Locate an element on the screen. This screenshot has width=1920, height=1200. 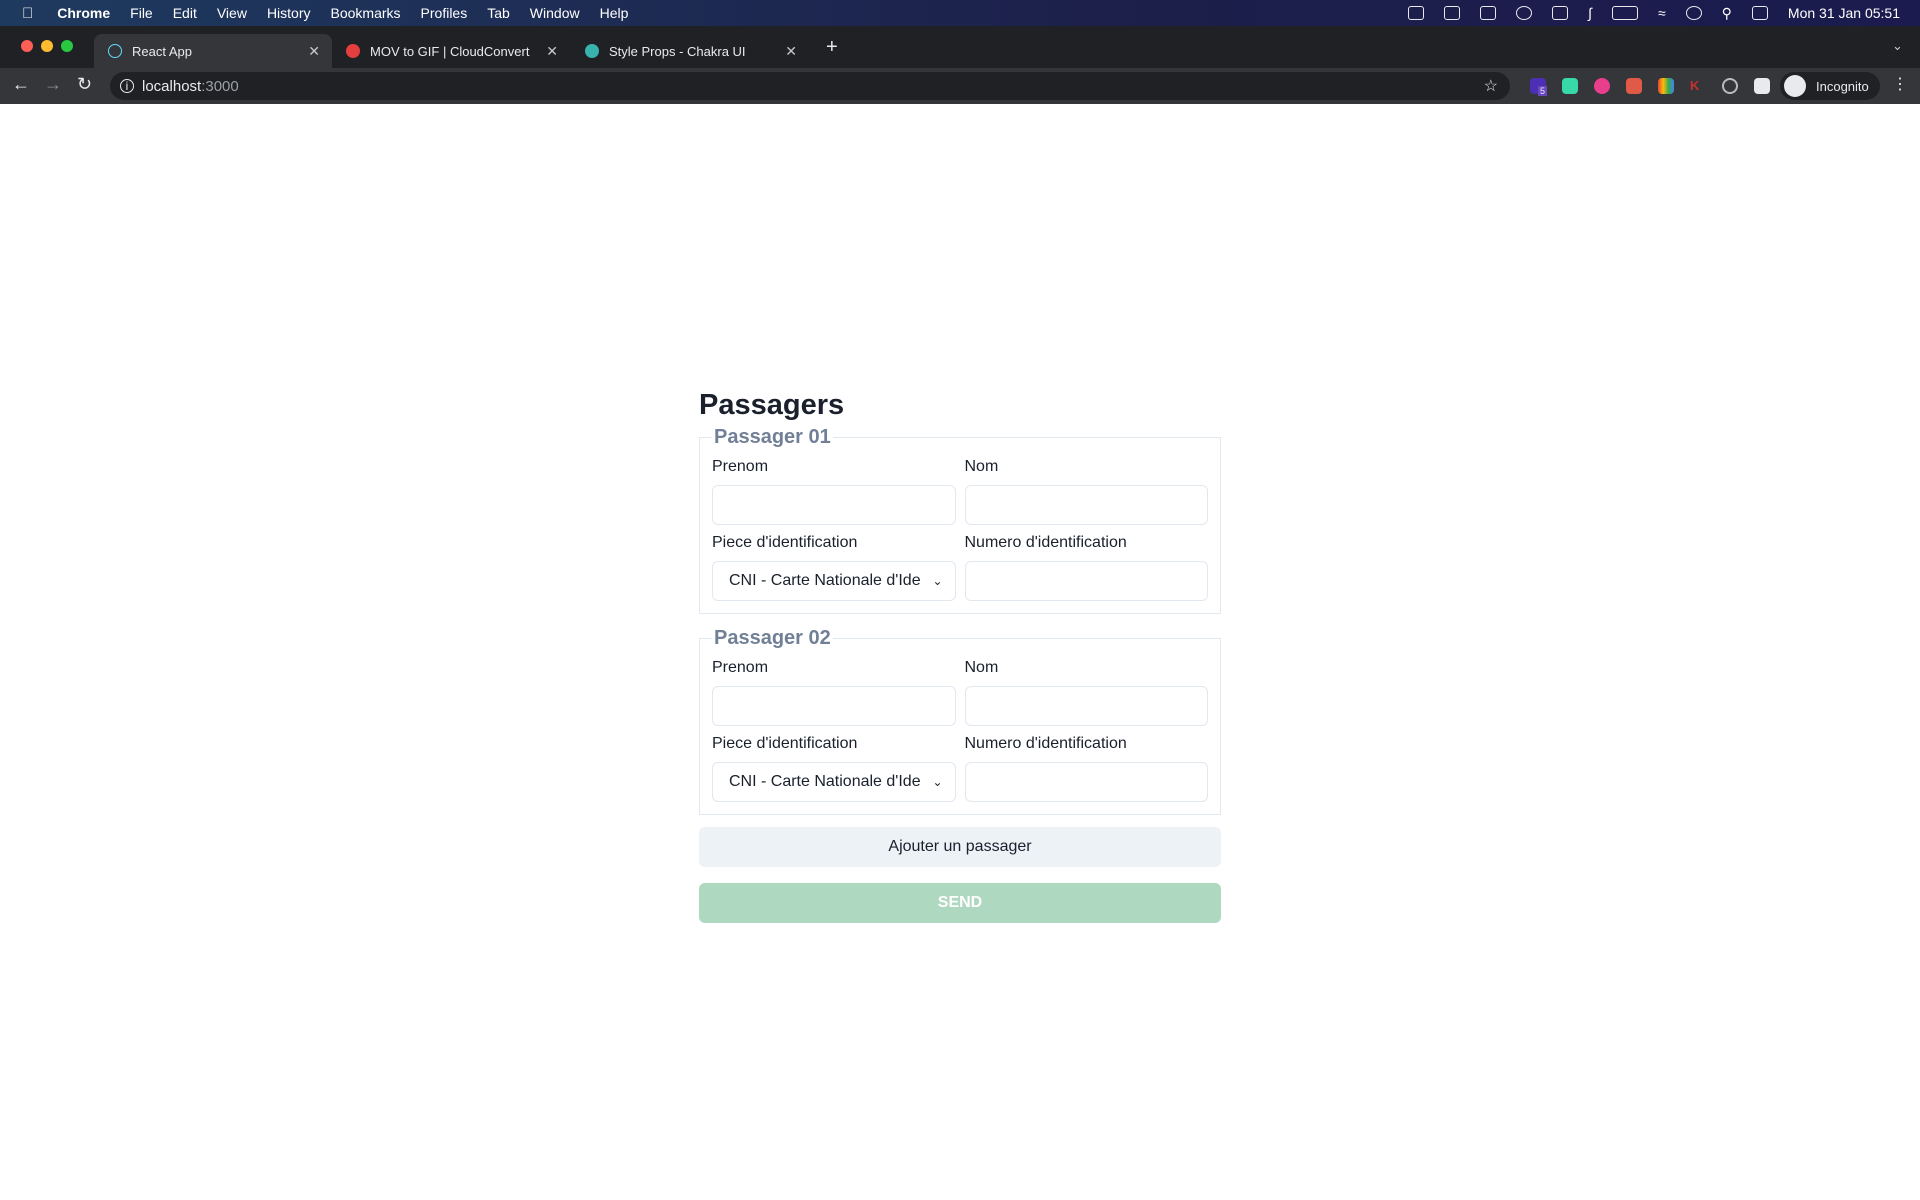
extension-badge: 5 is located at coordinates (1543, 91).